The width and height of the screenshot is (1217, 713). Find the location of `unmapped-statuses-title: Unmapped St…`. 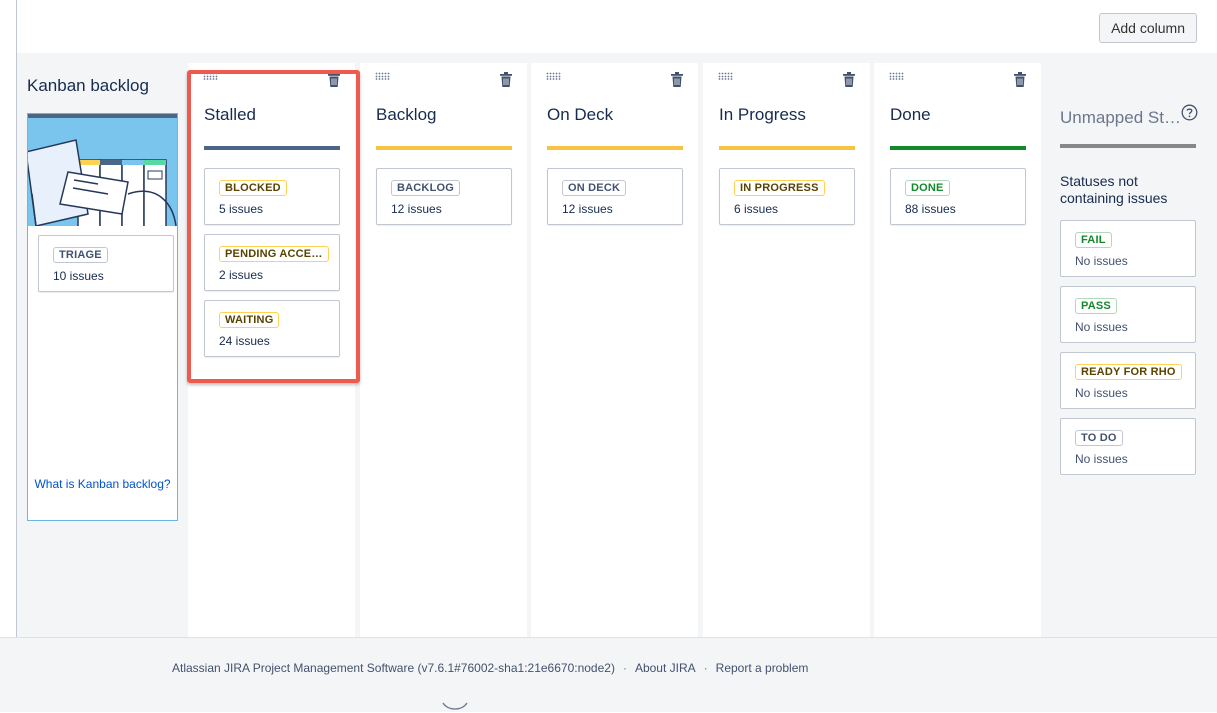

unmapped-statuses-title: Unmapped St… is located at coordinates (1120, 117).